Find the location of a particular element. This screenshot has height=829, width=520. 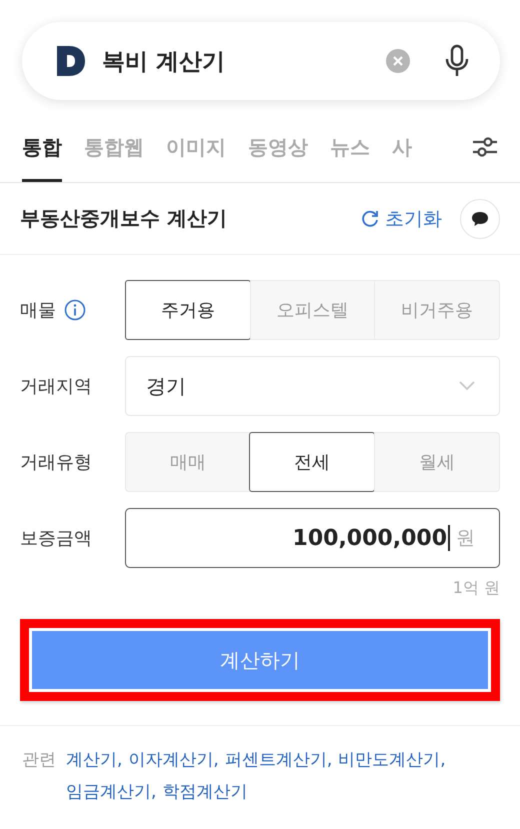

unit-label: 원 is located at coordinates (465, 539).